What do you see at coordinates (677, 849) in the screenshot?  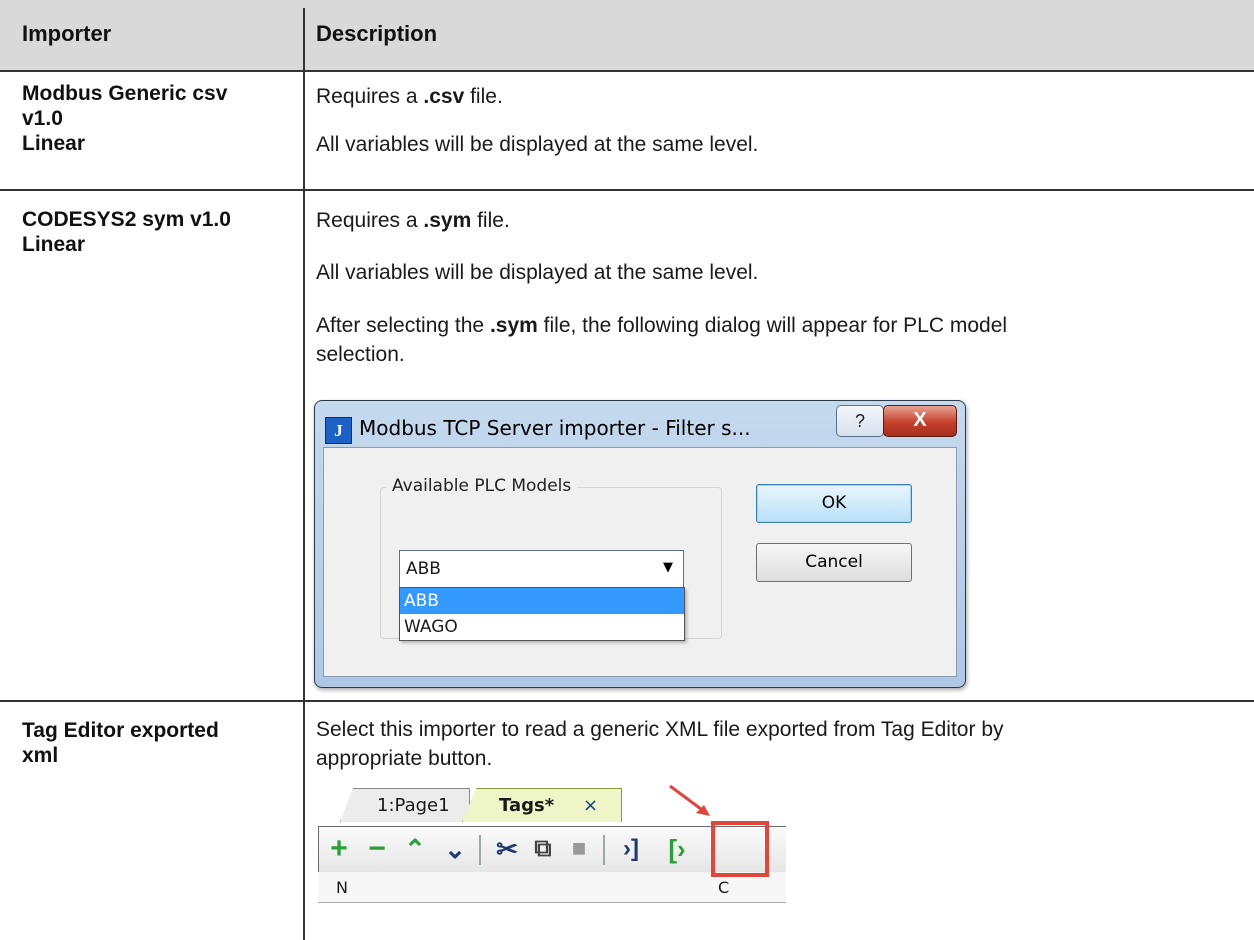 I see `export-icon: [›` at bounding box center [677, 849].